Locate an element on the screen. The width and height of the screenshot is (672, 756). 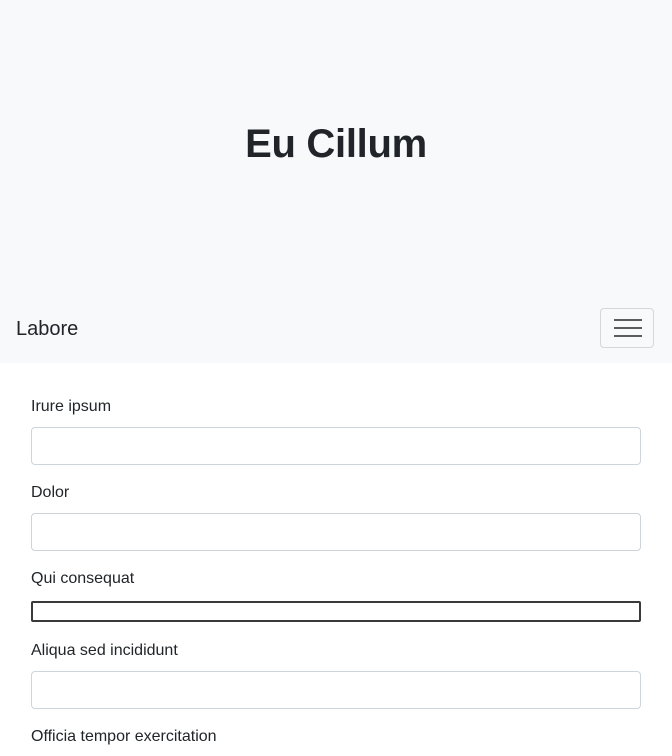
field-label-dolor: Dolor is located at coordinates (50, 492).